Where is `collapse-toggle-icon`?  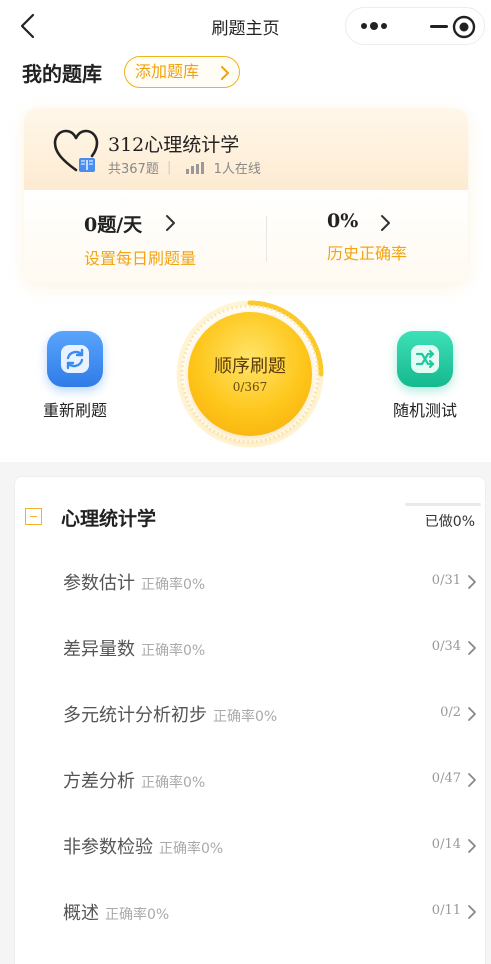
collapse-toggle-icon is located at coordinates (33, 516).